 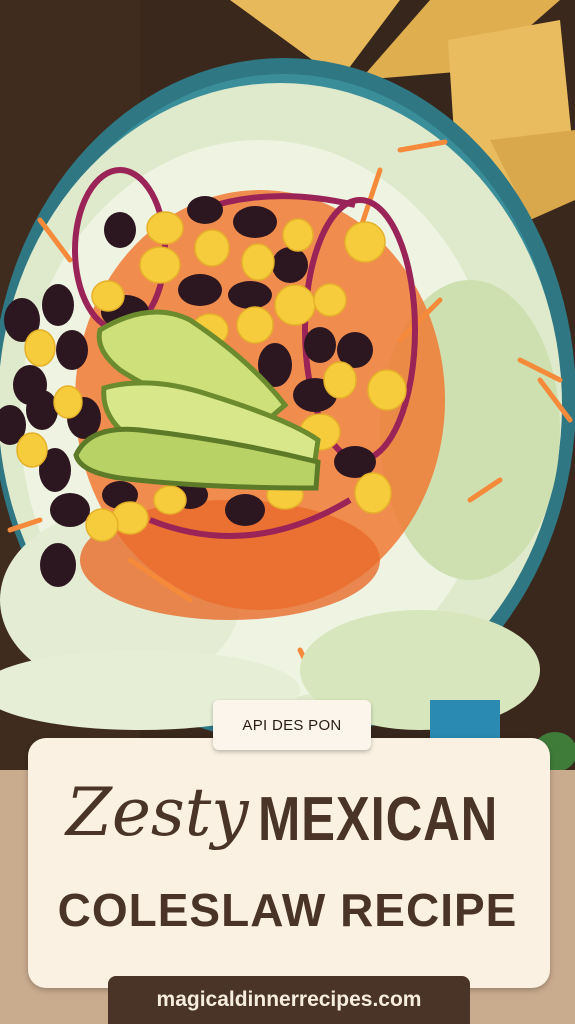 What do you see at coordinates (157, 812) in the screenshot?
I see `title-word-zesty: Zesty` at bounding box center [157, 812].